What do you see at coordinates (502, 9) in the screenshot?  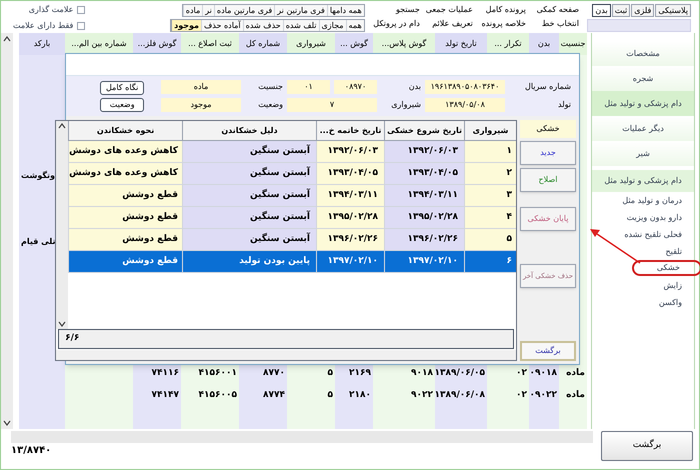 I see `menu-item: پرونده کامل` at bounding box center [502, 9].